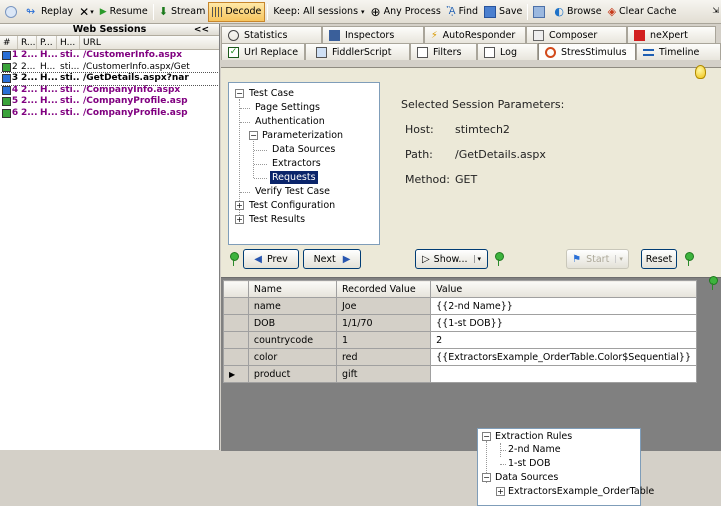 This screenshot has height=506, width=721. What do you see at coordinates (287, 107) in the screenshot?
I see `tree-node-page-settings: Page Settings` at bounding box center [287, 107].